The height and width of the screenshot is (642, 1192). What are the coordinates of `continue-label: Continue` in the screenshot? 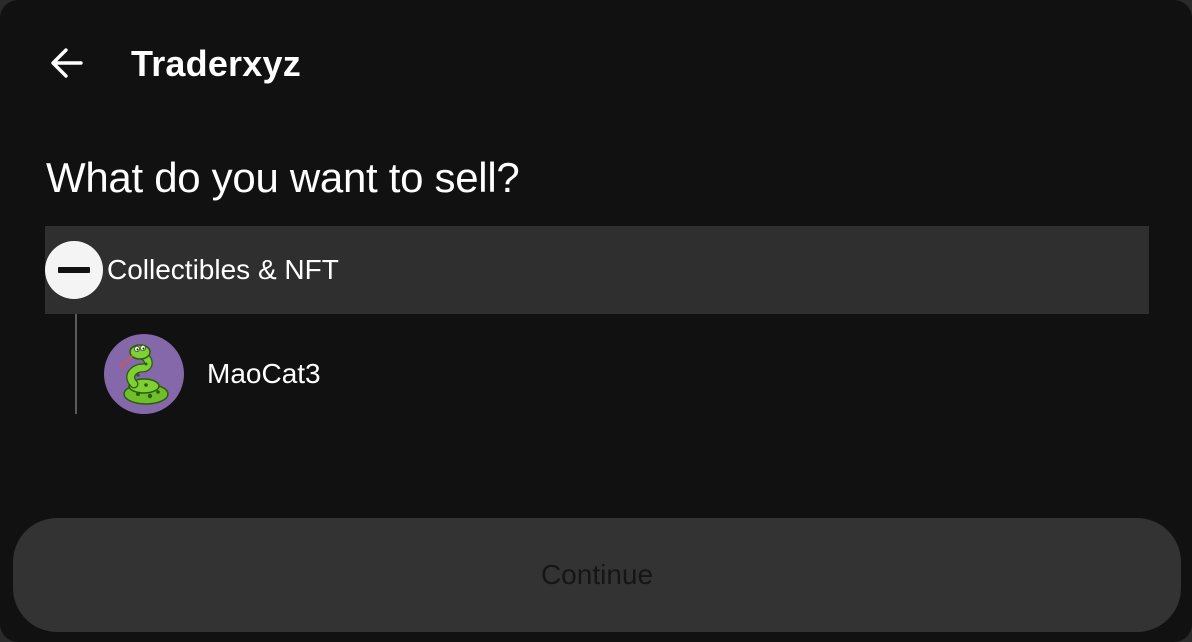 It's located at (597, 574).